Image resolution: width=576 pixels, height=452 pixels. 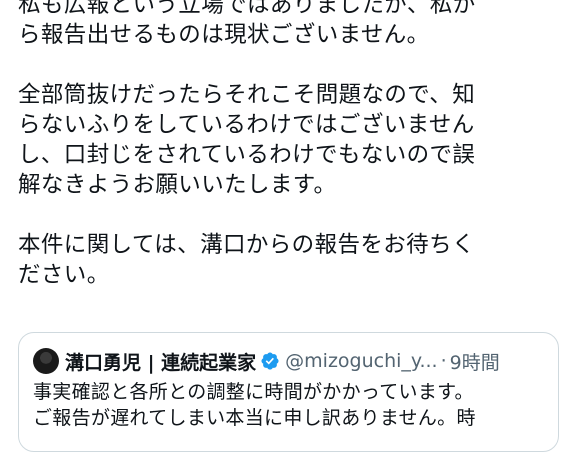 I want to click on tweet-line: ら報告出せるものは現状ございません。, so click(x=224, y=35).